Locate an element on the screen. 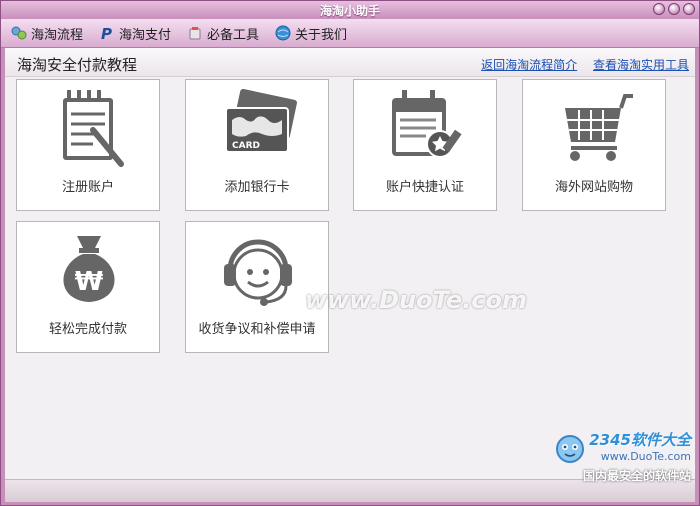 The width and height of the screenshot is (700, 506). svg-text: P is located at coordinates (106, 33).